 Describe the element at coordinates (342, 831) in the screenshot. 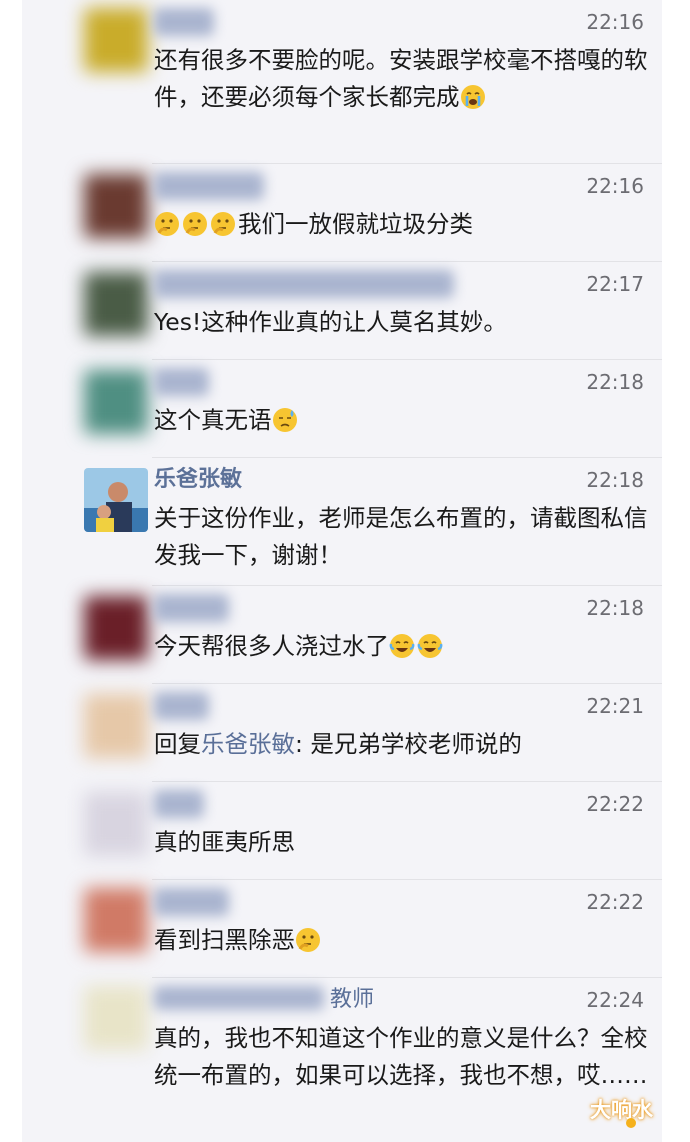

I see `comment-item: 22:22 真的匪夷所思` at that location.